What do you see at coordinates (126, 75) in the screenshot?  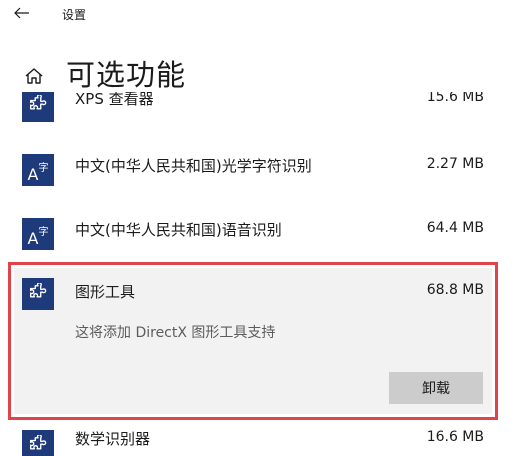 I see `page-title: 可选功能` at bounding box center [126, 75].